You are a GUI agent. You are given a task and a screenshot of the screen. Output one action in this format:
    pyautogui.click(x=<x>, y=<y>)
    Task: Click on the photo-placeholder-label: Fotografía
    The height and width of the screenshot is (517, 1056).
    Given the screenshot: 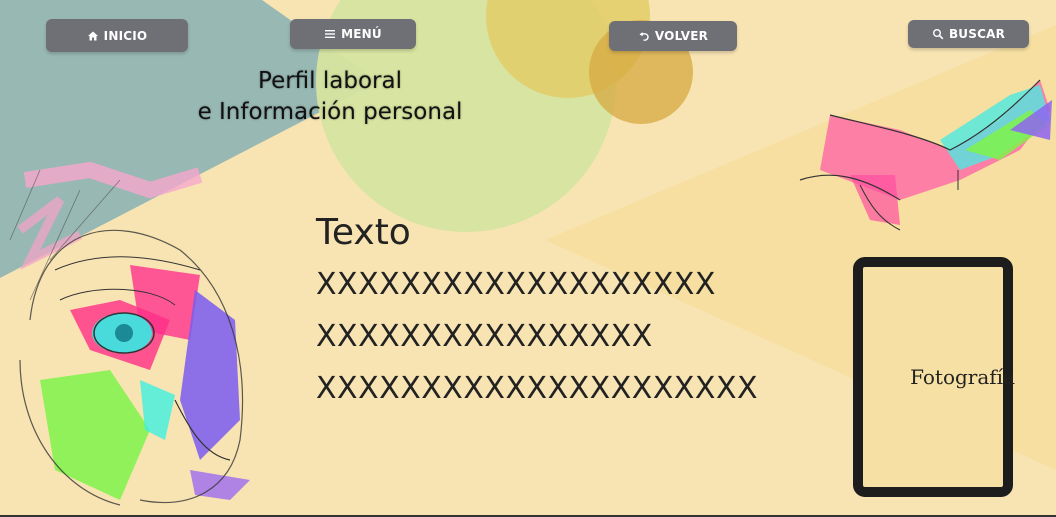 What is the action you would take?
    pyautogui.click(x=962, y=377)
    